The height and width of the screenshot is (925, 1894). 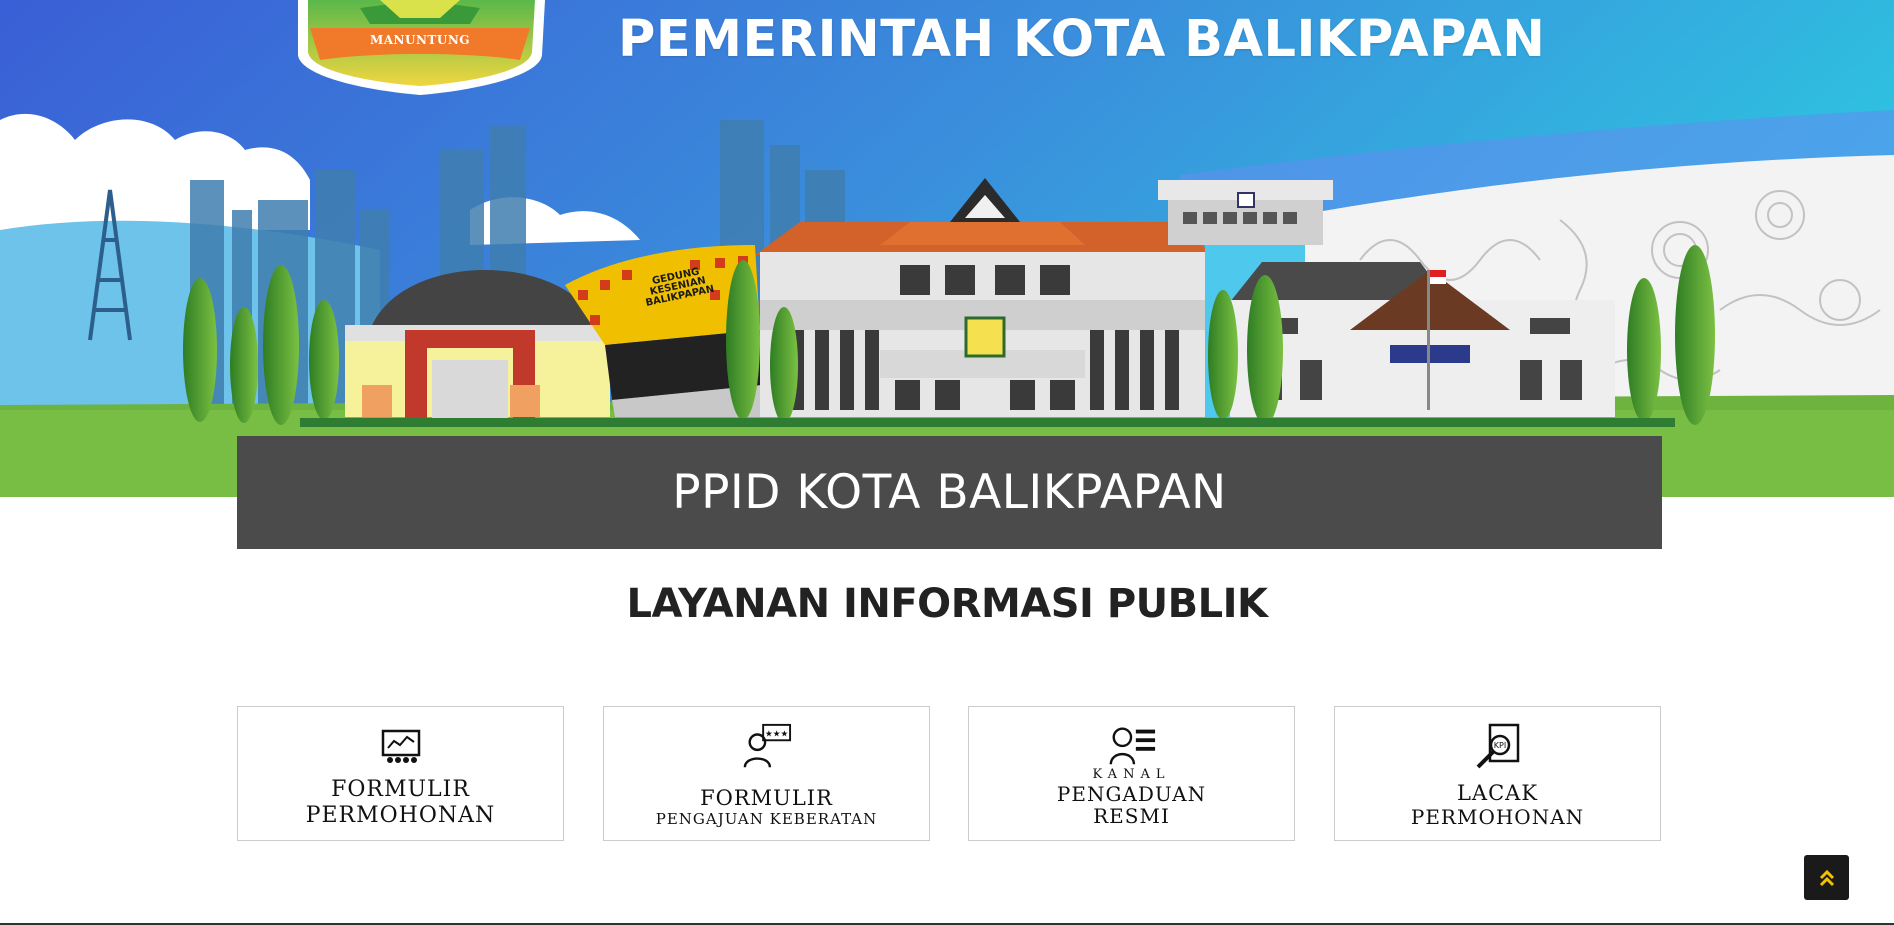 What do you see at coordinates (766, 819) in the screenshot?
I see `card-label-line2: PENGAJUAN KEBERATAN` at bounding box center [766, 819].